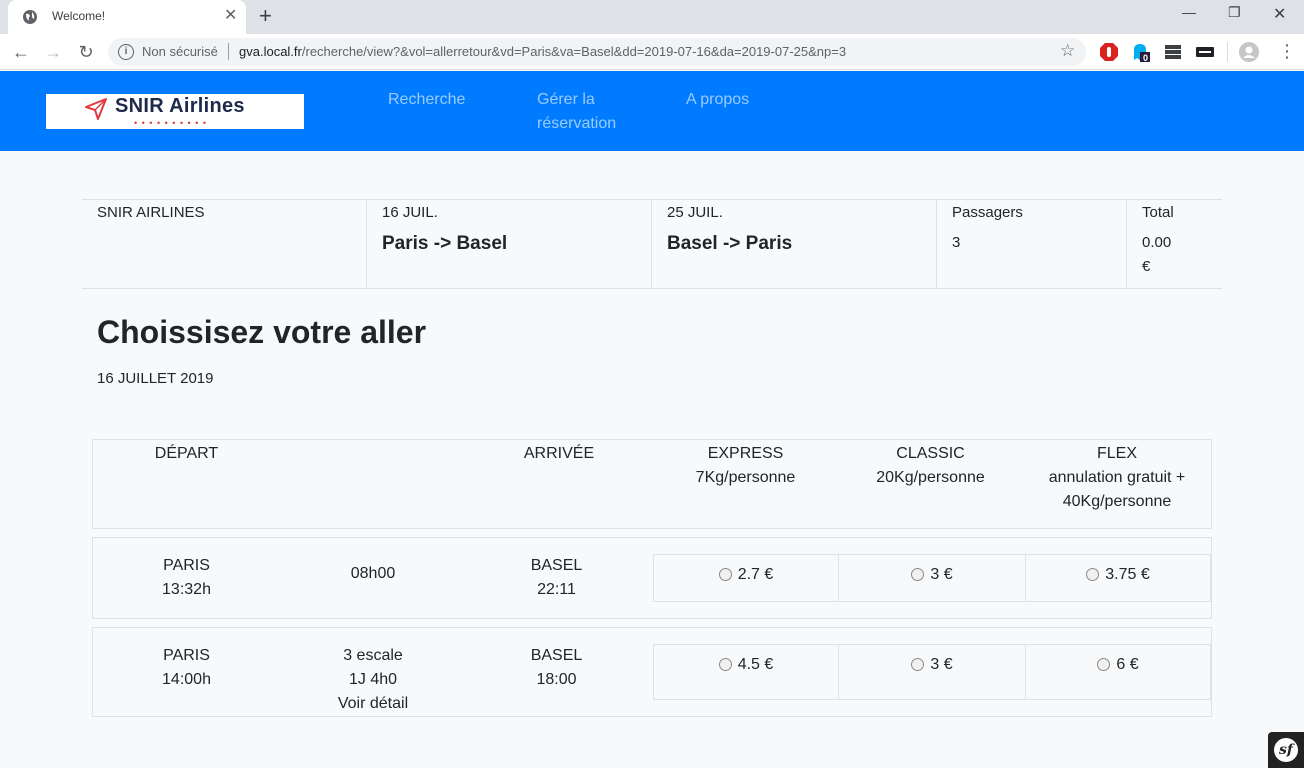  What do you see at coordinates (695, 212) in the screenshot?
I see `summary-return-date: 25 JUIL.` at bounding box center [695, 212].